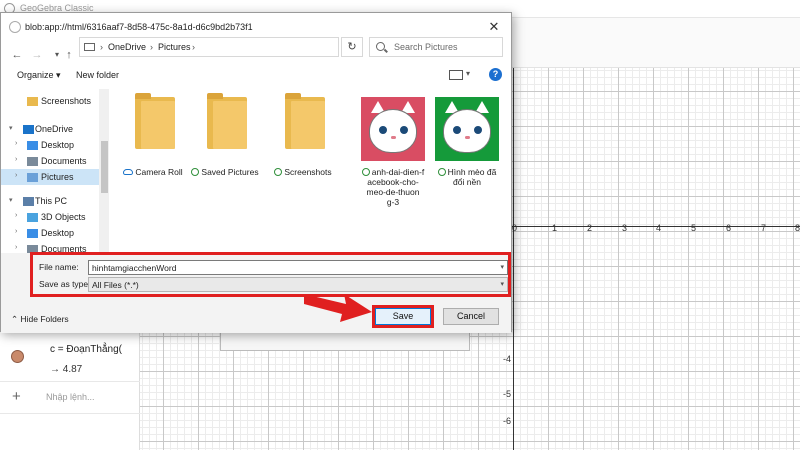 Image resolution: width=800 pixels, height=450 pixels. I want to click on image-file-item: Hình mèo đã đổi nền, so click(458, 156).